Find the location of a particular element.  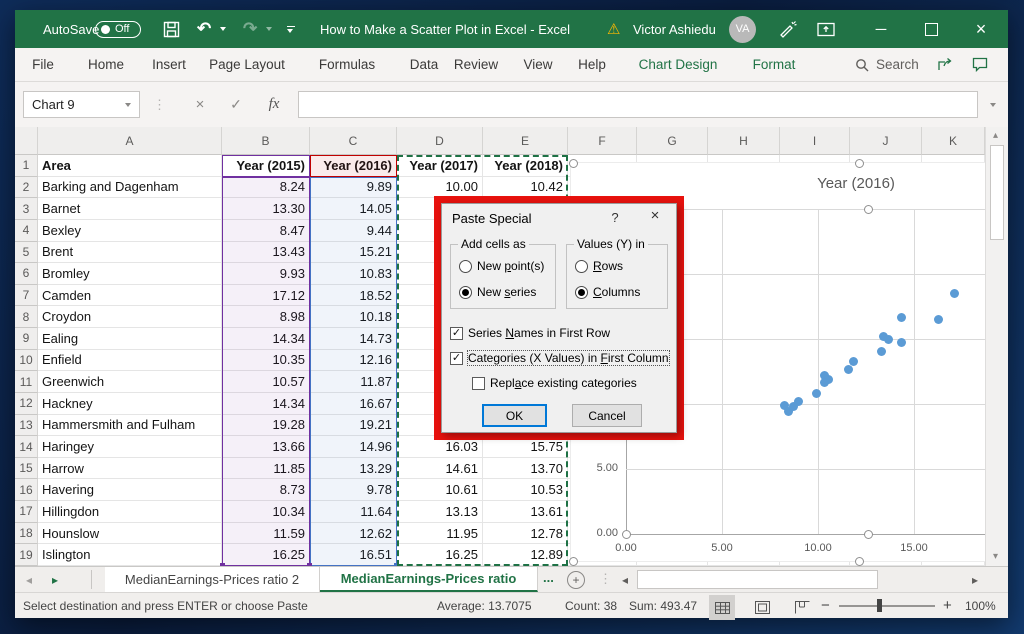

column-header-G: G is located at coordinates (672, 141).